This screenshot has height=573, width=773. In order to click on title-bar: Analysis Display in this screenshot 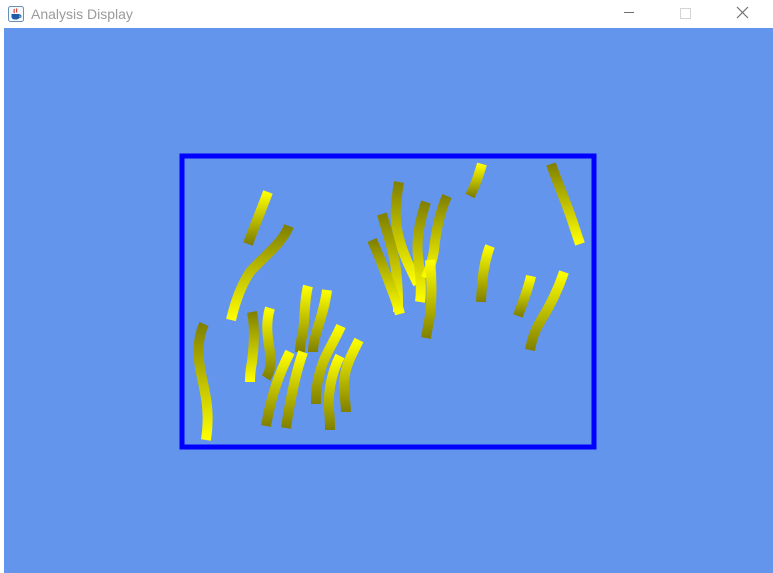, I will do `click(386, 14)`.